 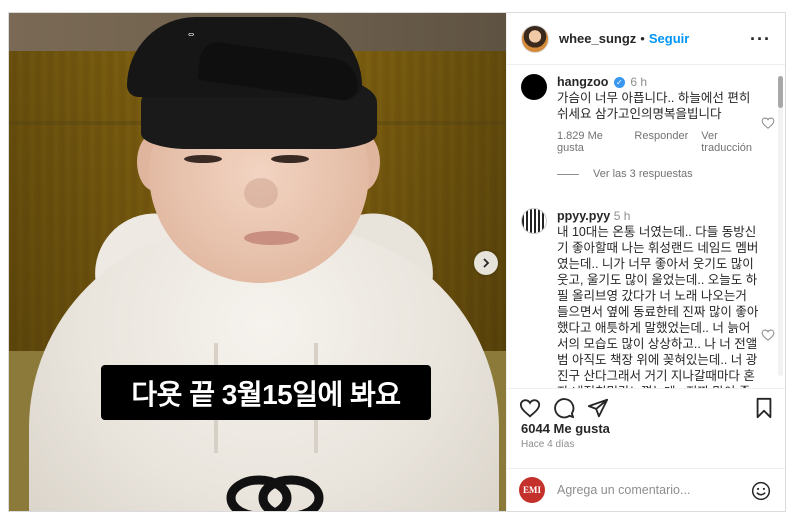 I want to click on viewer-avatar: EMI, so click(x=532, y=490).